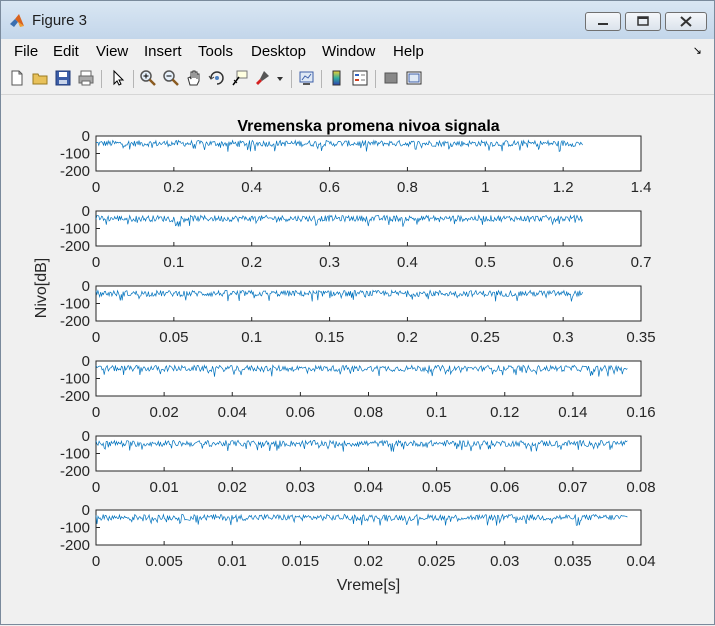 The width and height of the screenshot is (715, 626). Describe the element at coordinates (278, 51) in the screenshot. I see `menu-desktop: Desktop` at that location.